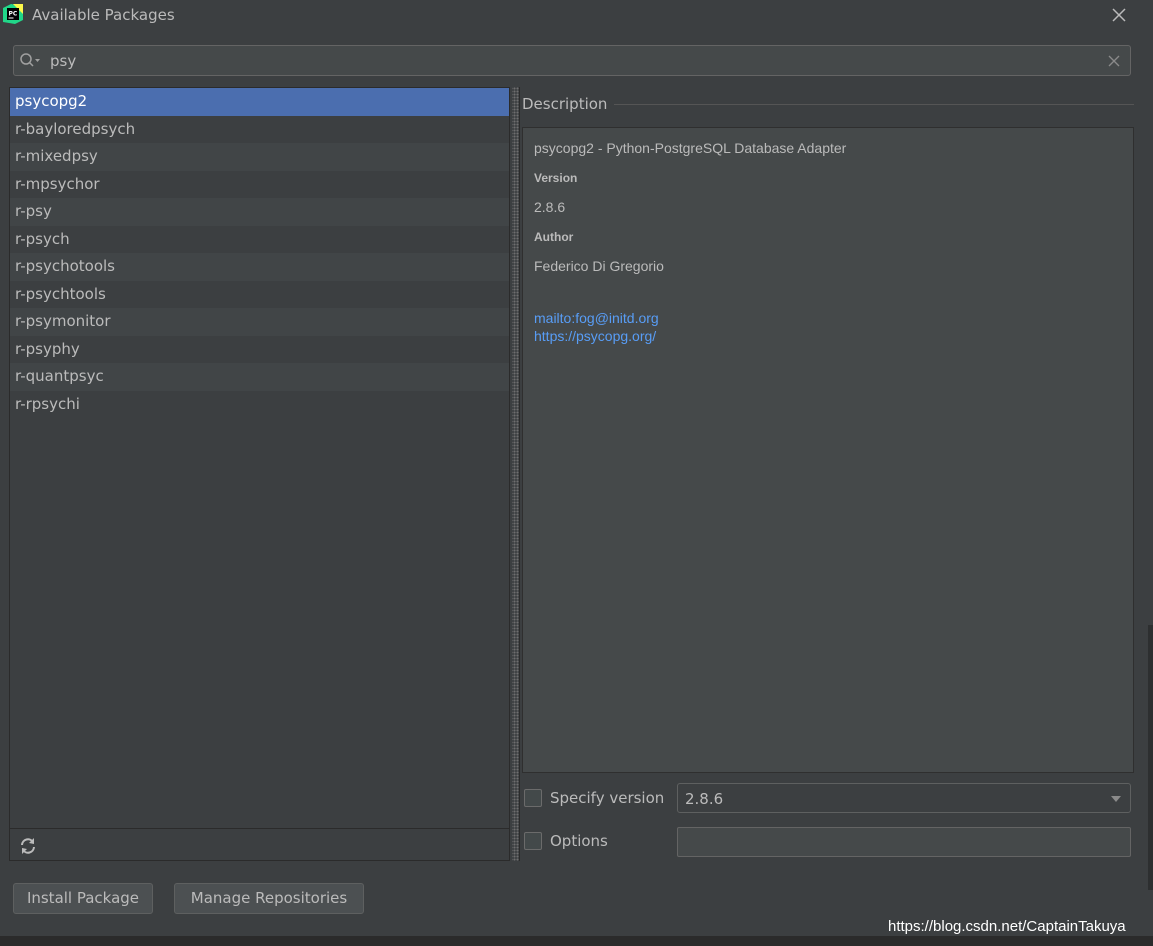  I want to click on author-email-link: mailto:fog@initd.org, so click(596, 318).